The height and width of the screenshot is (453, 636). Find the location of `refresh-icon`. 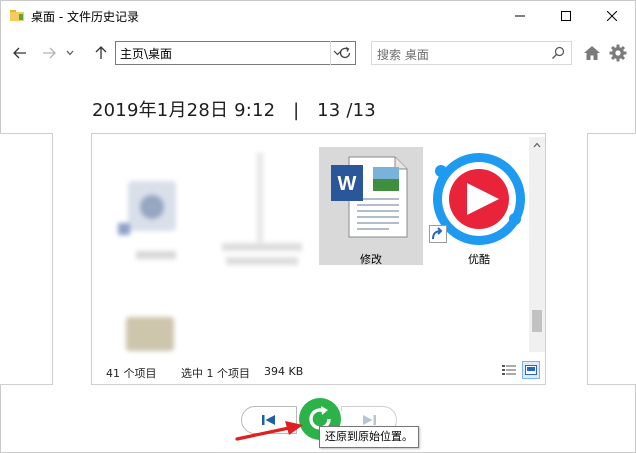

refresh-icon is located at coordinates (345, 52).